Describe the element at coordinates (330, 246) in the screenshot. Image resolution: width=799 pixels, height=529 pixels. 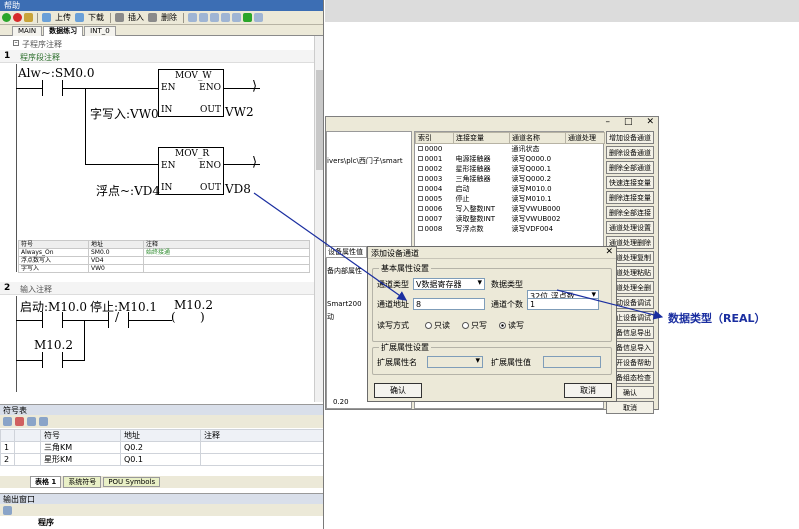
I see `arrow-line-vd8` at that location.